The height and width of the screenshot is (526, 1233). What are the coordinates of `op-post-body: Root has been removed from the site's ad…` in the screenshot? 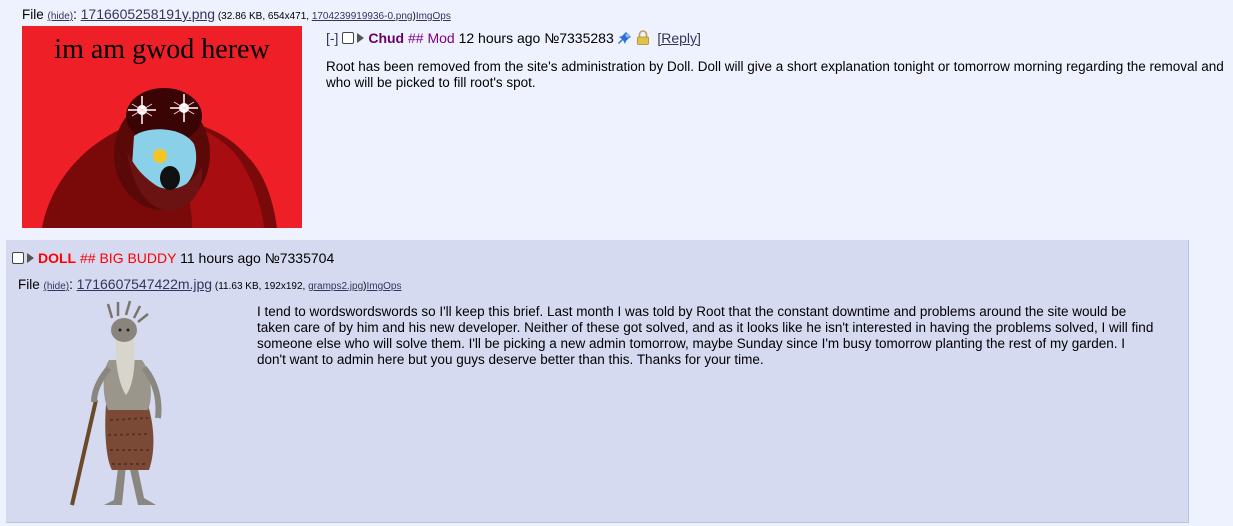 It's located at (775, 74).